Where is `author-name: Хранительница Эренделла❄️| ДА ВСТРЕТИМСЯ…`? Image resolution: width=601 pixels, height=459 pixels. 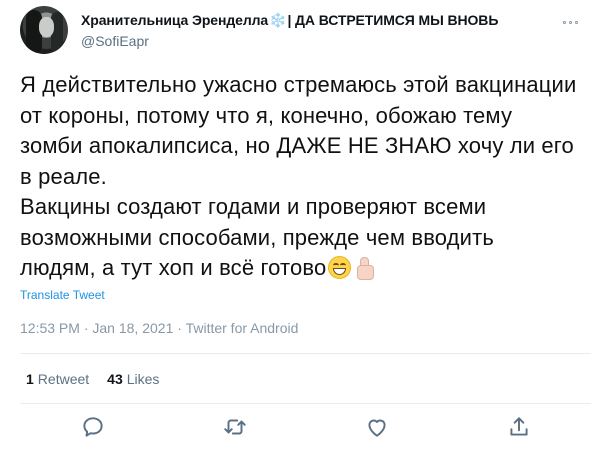
author-name: Хранительница Эренделла❄️| ДА ВСТРЕТИМСЯ… is located at coordinates (289, 20).